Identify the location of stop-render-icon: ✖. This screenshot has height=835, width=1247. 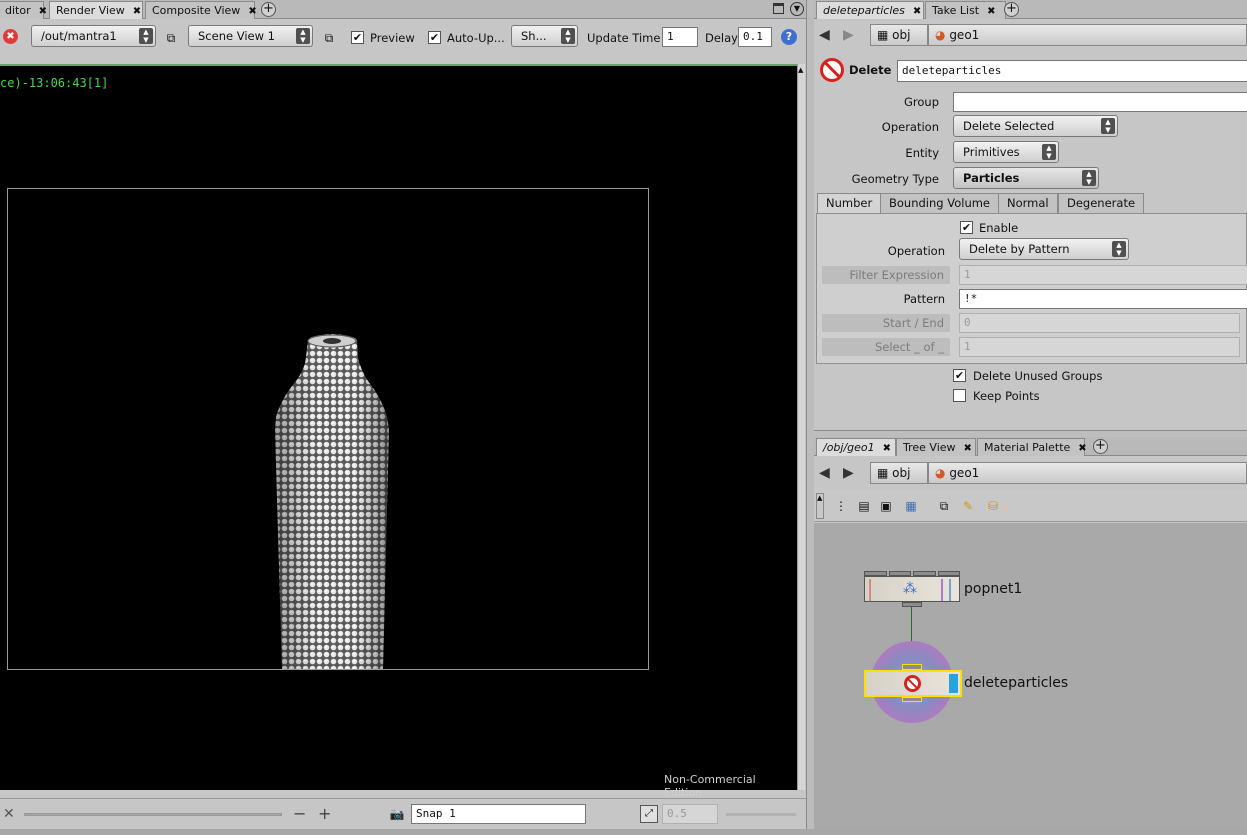
(10, 36).